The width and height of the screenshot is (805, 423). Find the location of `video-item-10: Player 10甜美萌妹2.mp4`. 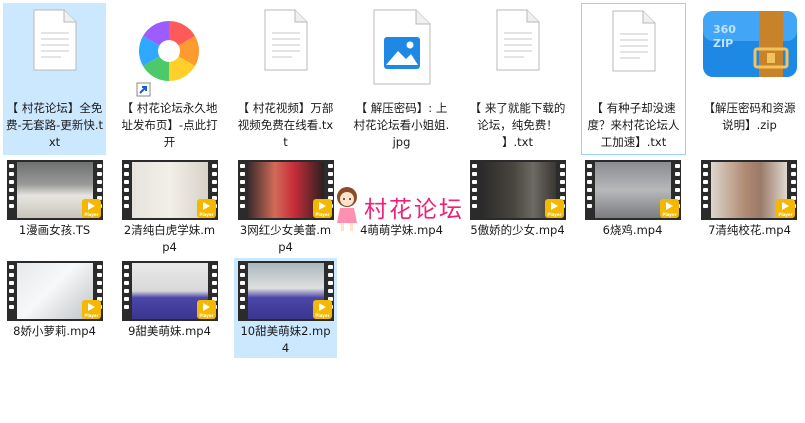

video-item-10: Player 10甜美萌妹2.mp4 is located at coordinates (285, 308).